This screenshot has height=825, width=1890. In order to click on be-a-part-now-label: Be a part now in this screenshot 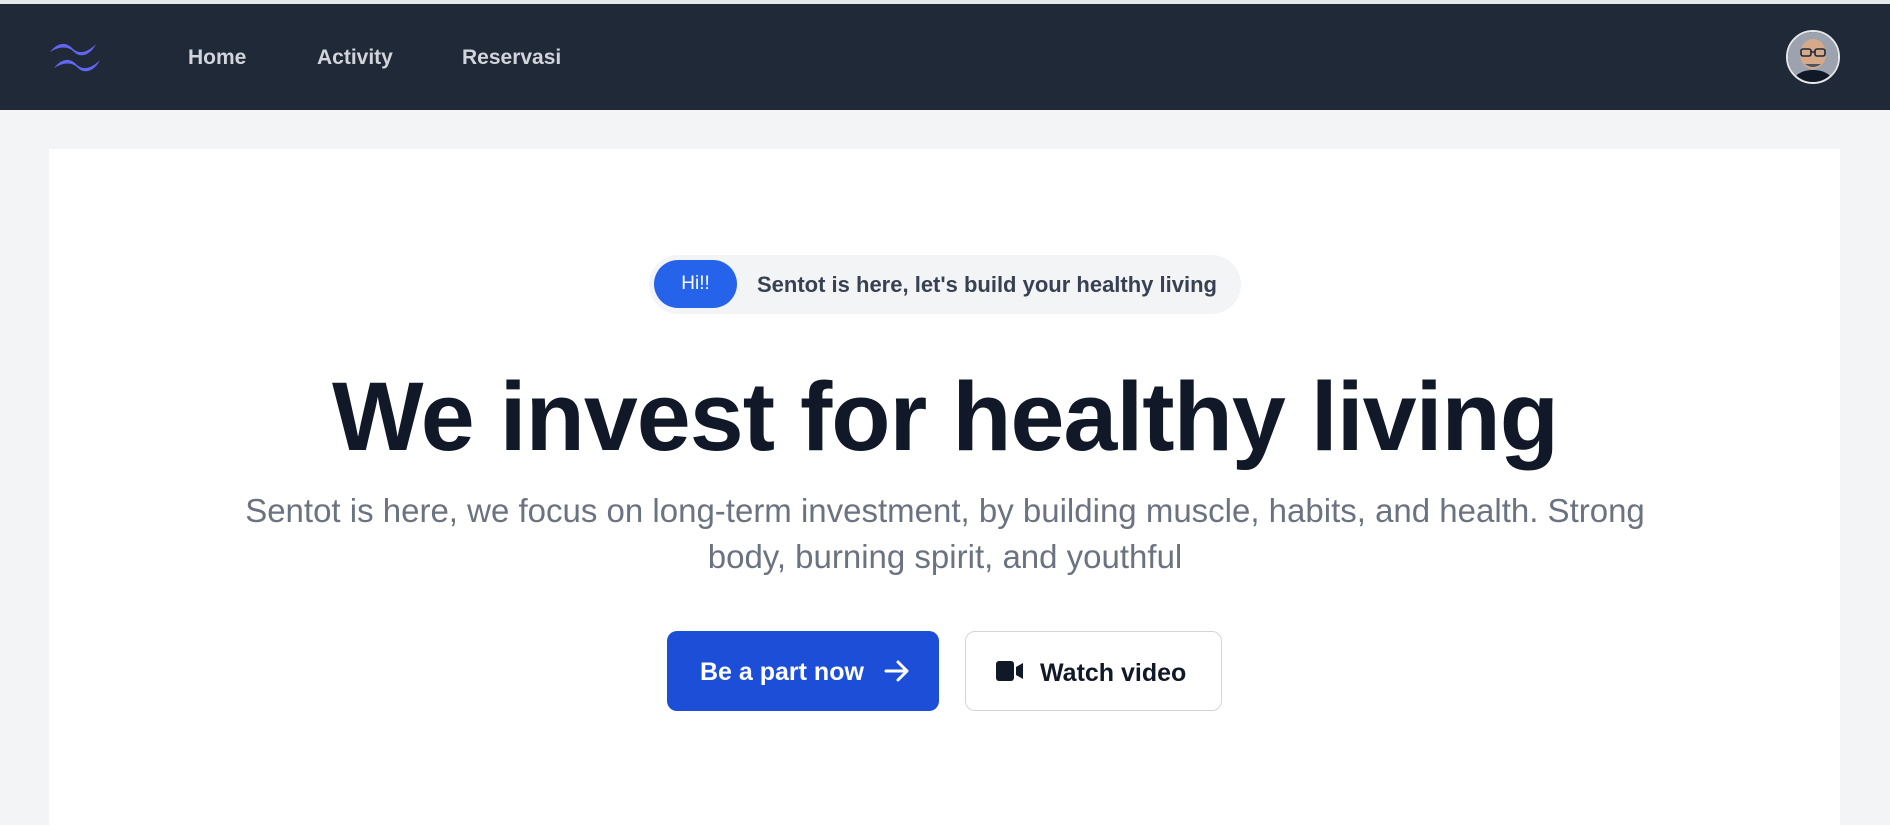, I will do `click(782, 672)`.